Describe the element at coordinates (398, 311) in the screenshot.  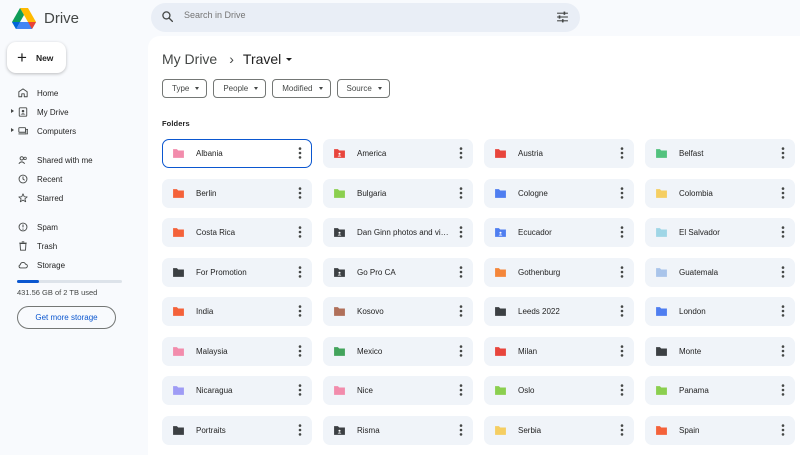
I see `folder-item: Kosovo` at that location.